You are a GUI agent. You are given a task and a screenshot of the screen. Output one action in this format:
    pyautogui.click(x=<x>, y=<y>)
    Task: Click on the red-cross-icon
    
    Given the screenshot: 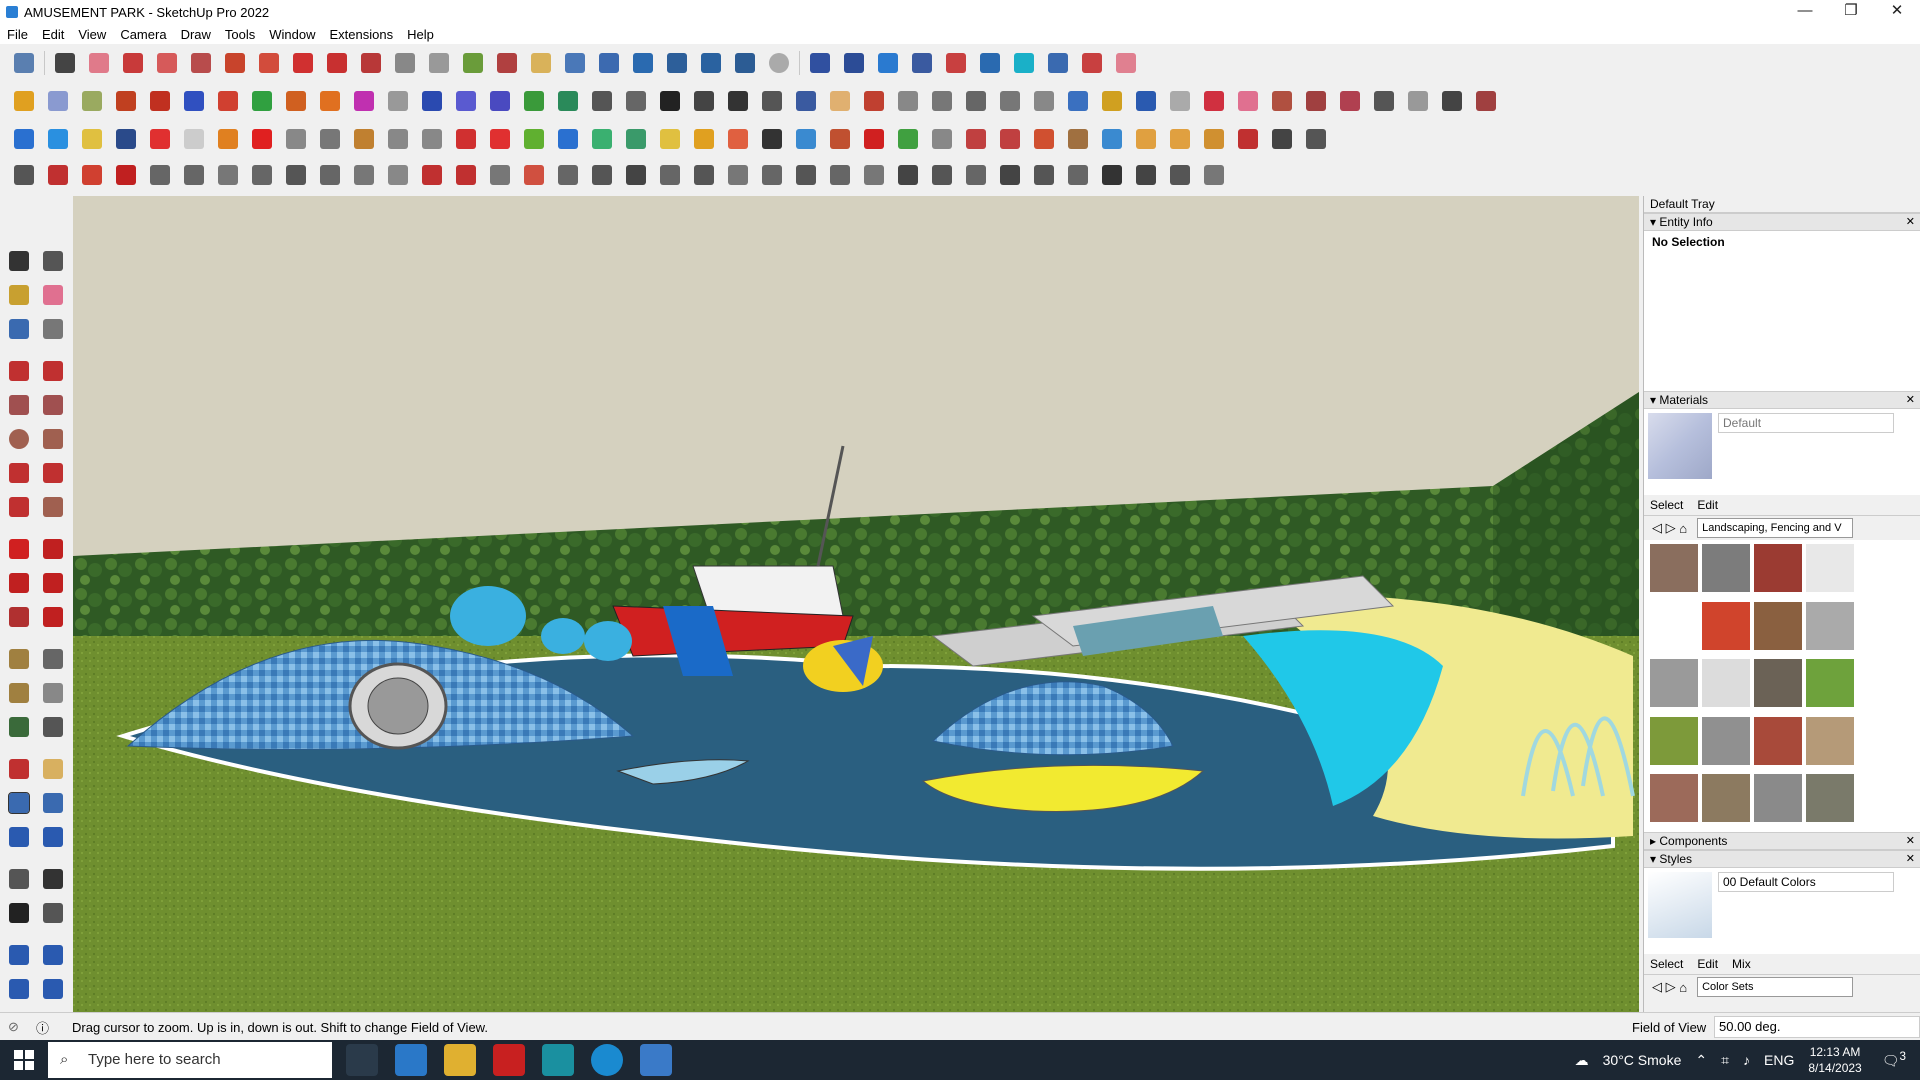 What is the action you would take?
    pyautogui.click(x=500, y=139)
    